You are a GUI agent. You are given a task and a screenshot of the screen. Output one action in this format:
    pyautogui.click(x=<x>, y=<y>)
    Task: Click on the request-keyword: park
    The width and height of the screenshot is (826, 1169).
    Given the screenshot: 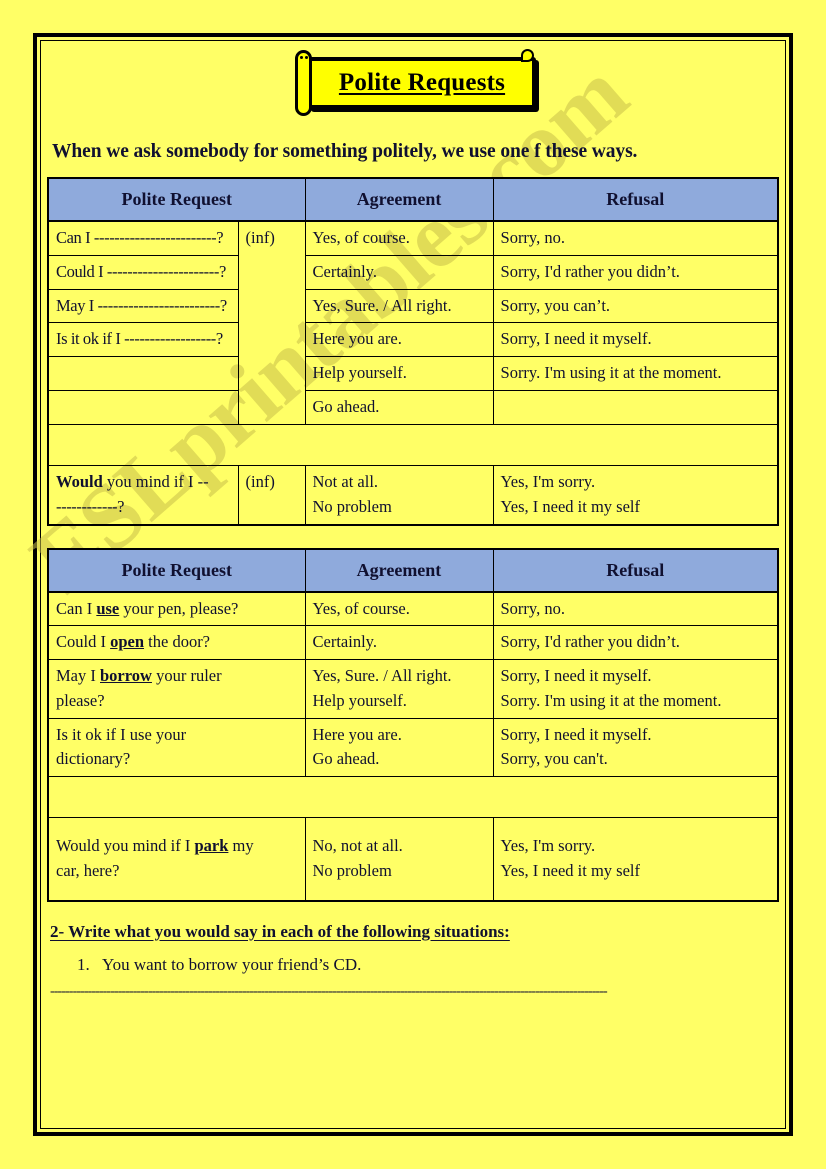 What is the action you would take?
    pyautogui.click(x=211, y=845)
    